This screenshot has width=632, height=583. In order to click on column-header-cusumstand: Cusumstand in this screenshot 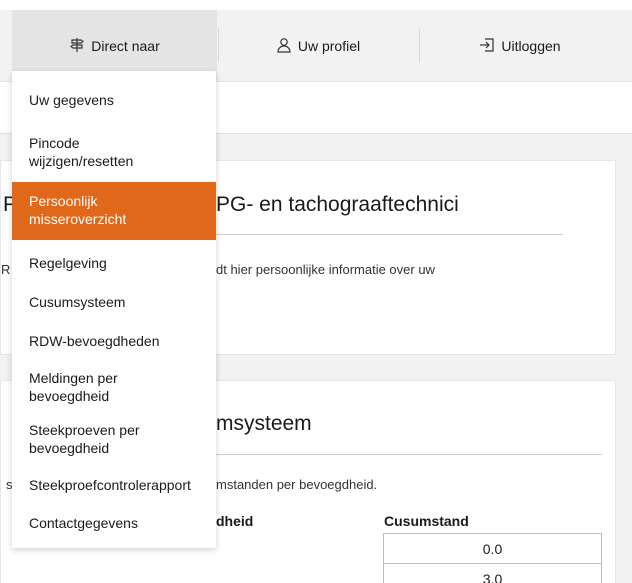, I will do `click(426, 521)`.